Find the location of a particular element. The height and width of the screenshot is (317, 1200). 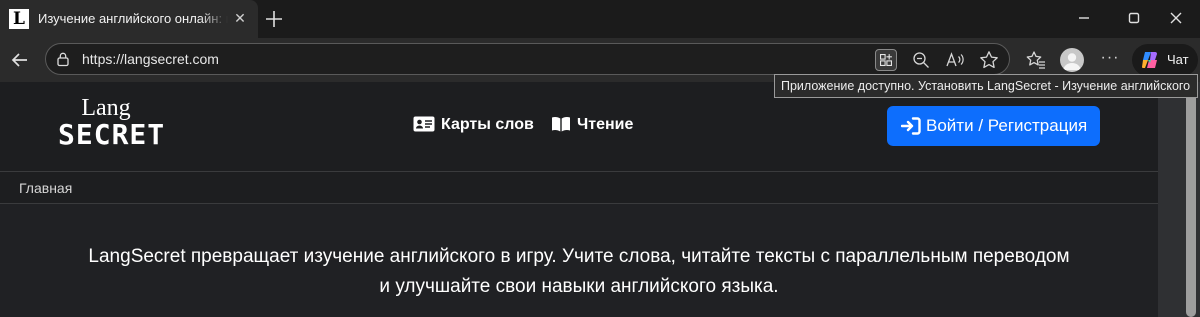

logo-line-secret: SECRET is located at coordinates (112, 134).